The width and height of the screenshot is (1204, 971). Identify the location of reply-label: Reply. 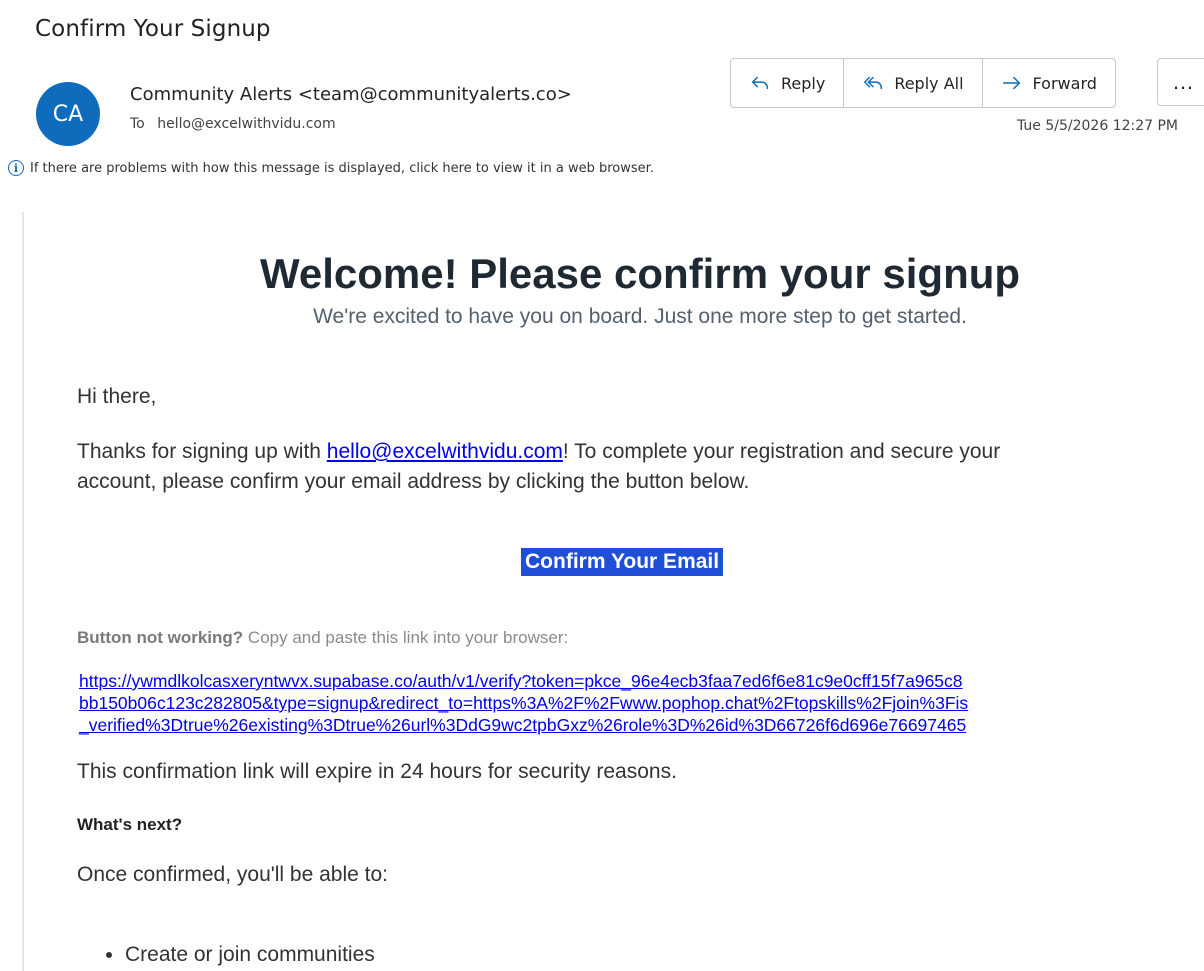
(803, 83).